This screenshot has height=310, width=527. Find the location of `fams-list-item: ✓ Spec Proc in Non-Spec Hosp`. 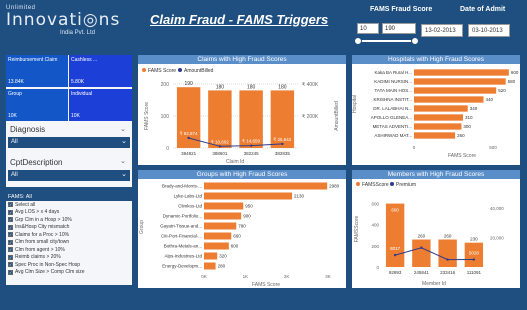

fams-list-item: ✓ Spec Proc in Non-Spec Hosp is located at coordinates (69, 265).